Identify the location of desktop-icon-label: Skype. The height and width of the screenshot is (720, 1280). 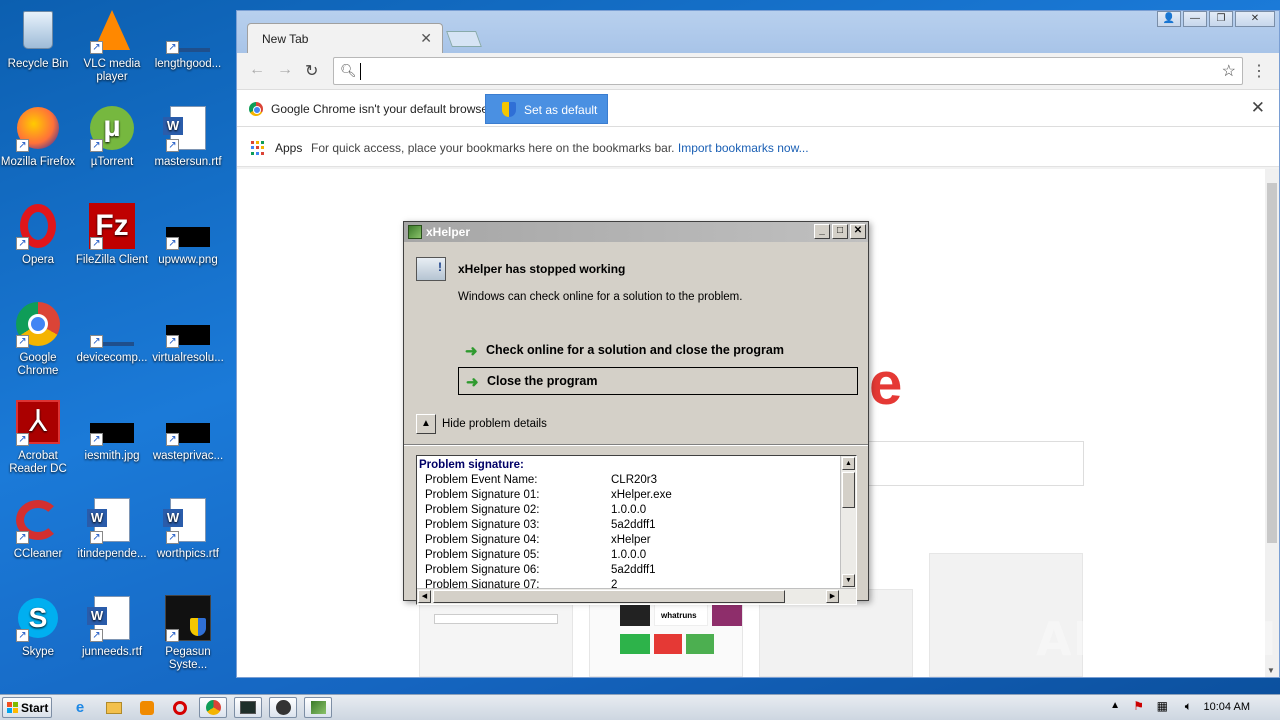
(38, 652).